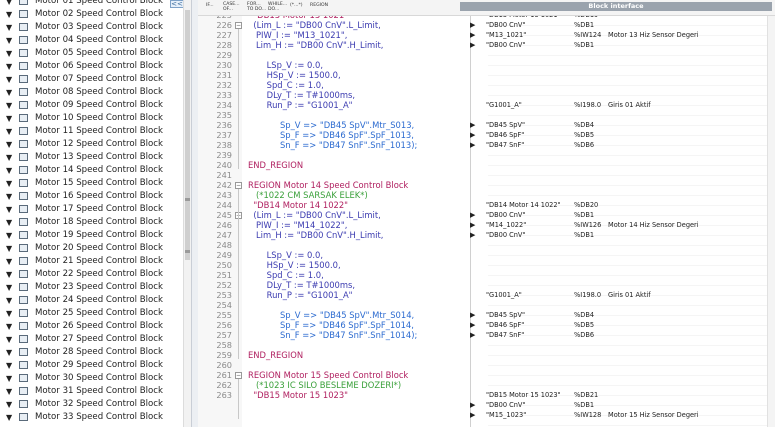 The width and height of the screenshot is (775, 427). Describe the element at coordinates (91, 79) in the screenshot. I see `tree-item: ▼ Motor 07 Speed Control Block` at that location.